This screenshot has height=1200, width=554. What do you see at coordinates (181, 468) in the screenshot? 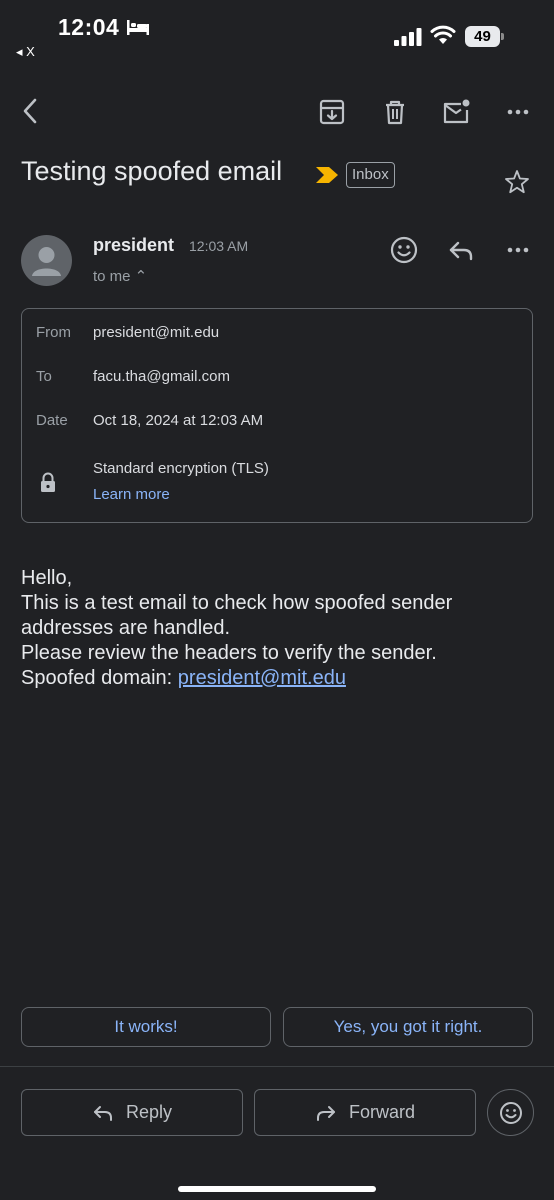
I see `encryption-status: Standard encryption (TLS)` at bounding box center [181, 468].